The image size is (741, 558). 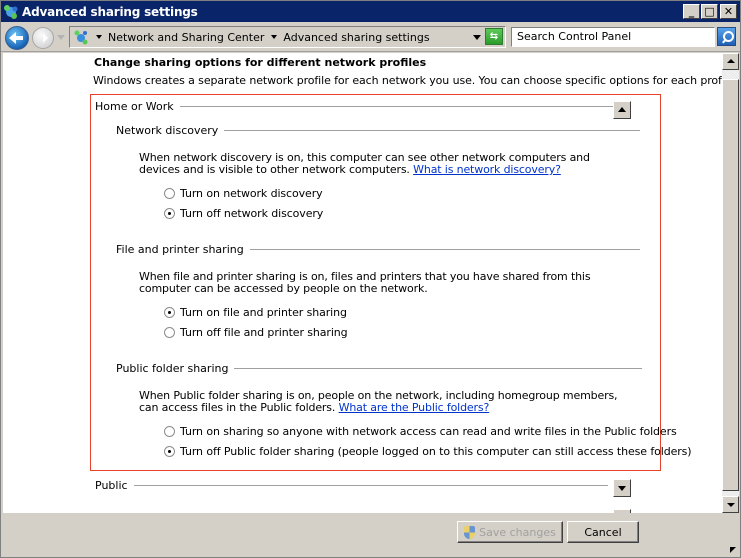 I want to click on profile-name: Home or Work, so click(x=134, y=106).